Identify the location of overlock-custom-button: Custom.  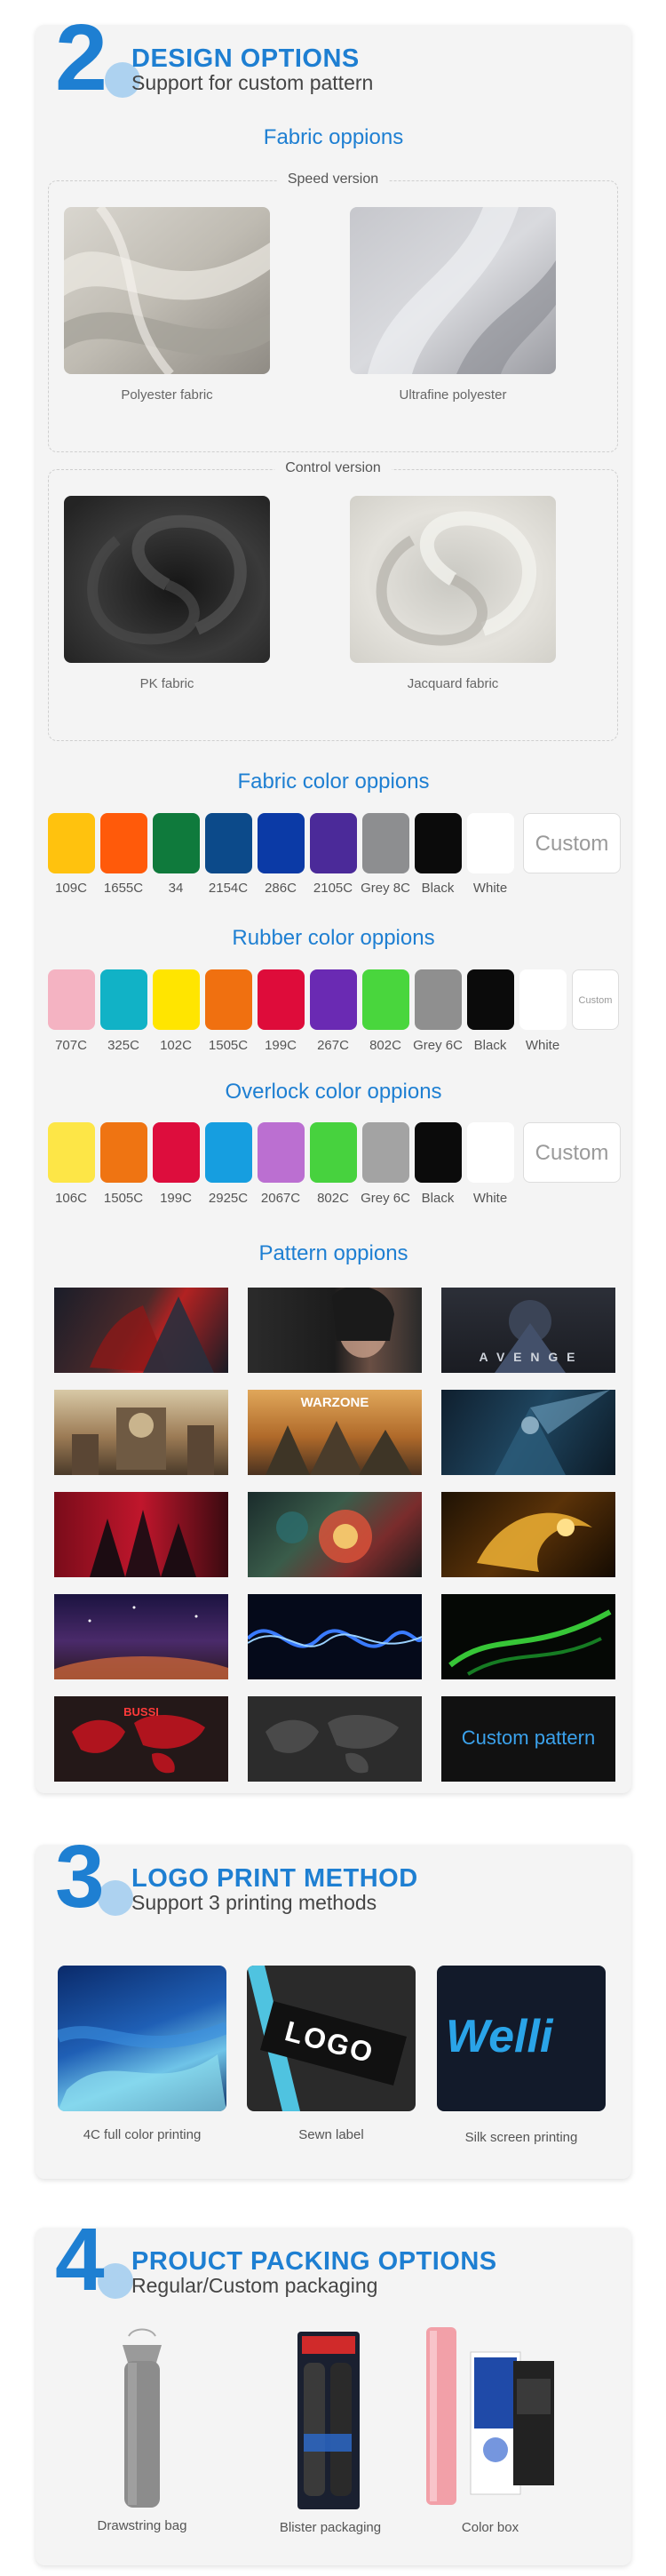
(572, 1153).